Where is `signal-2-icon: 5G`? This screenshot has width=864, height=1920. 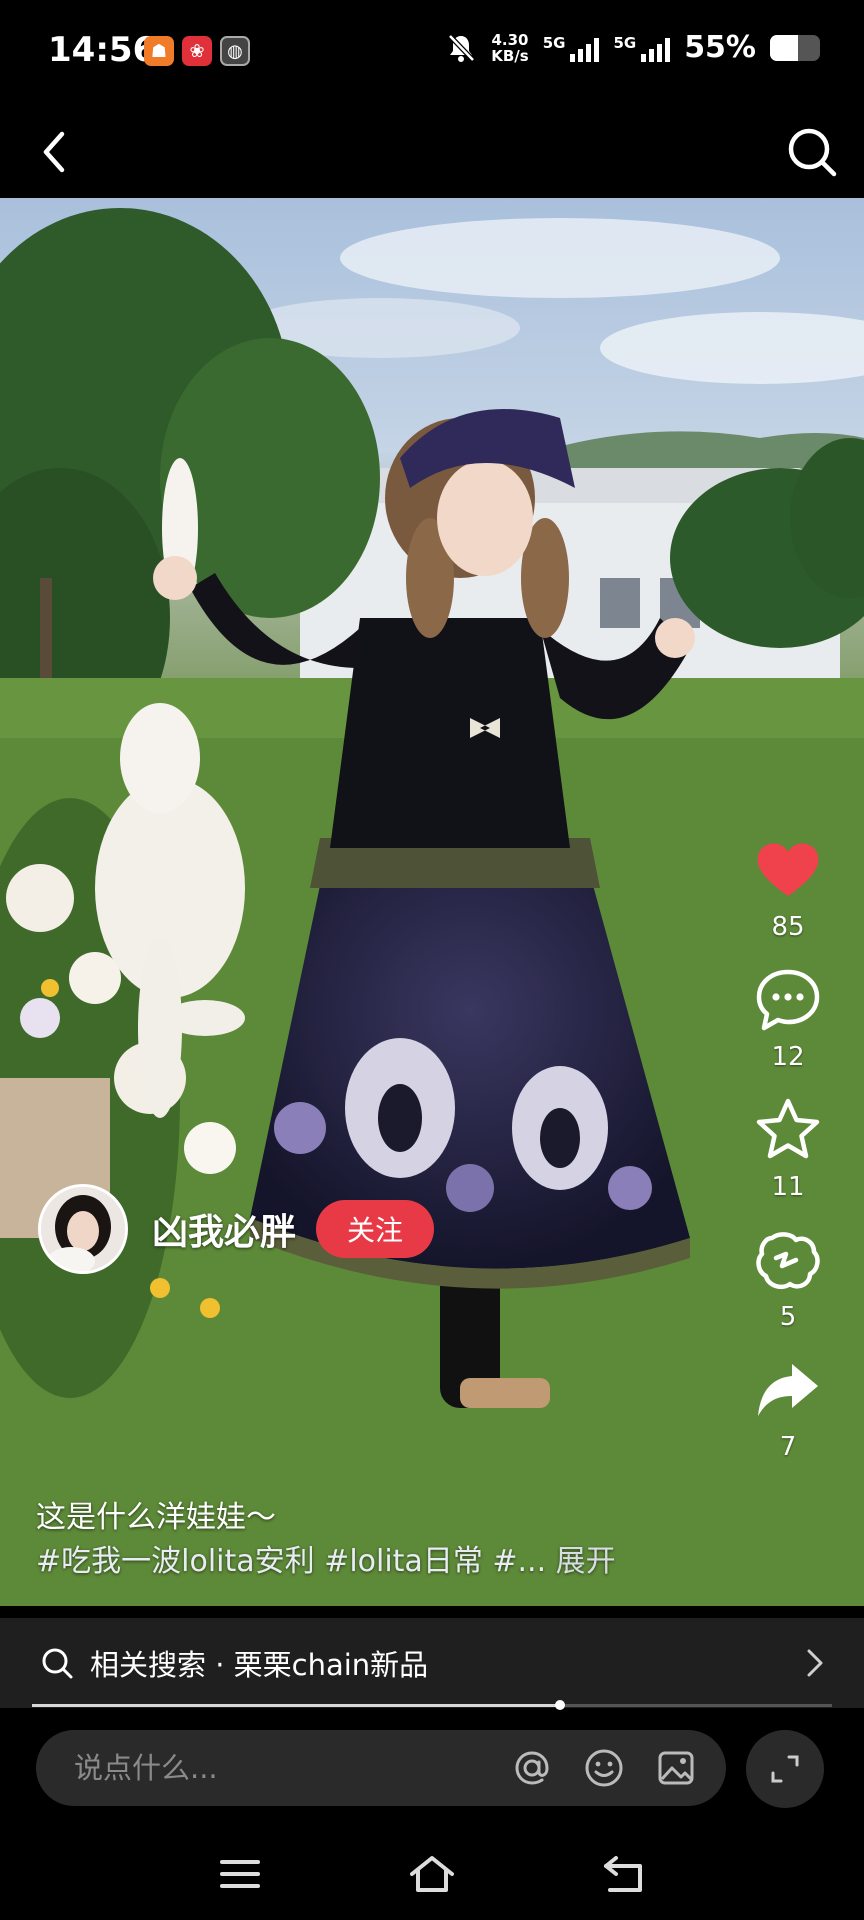 signal-2-icon: 5G is located at coordinates (642, 47).